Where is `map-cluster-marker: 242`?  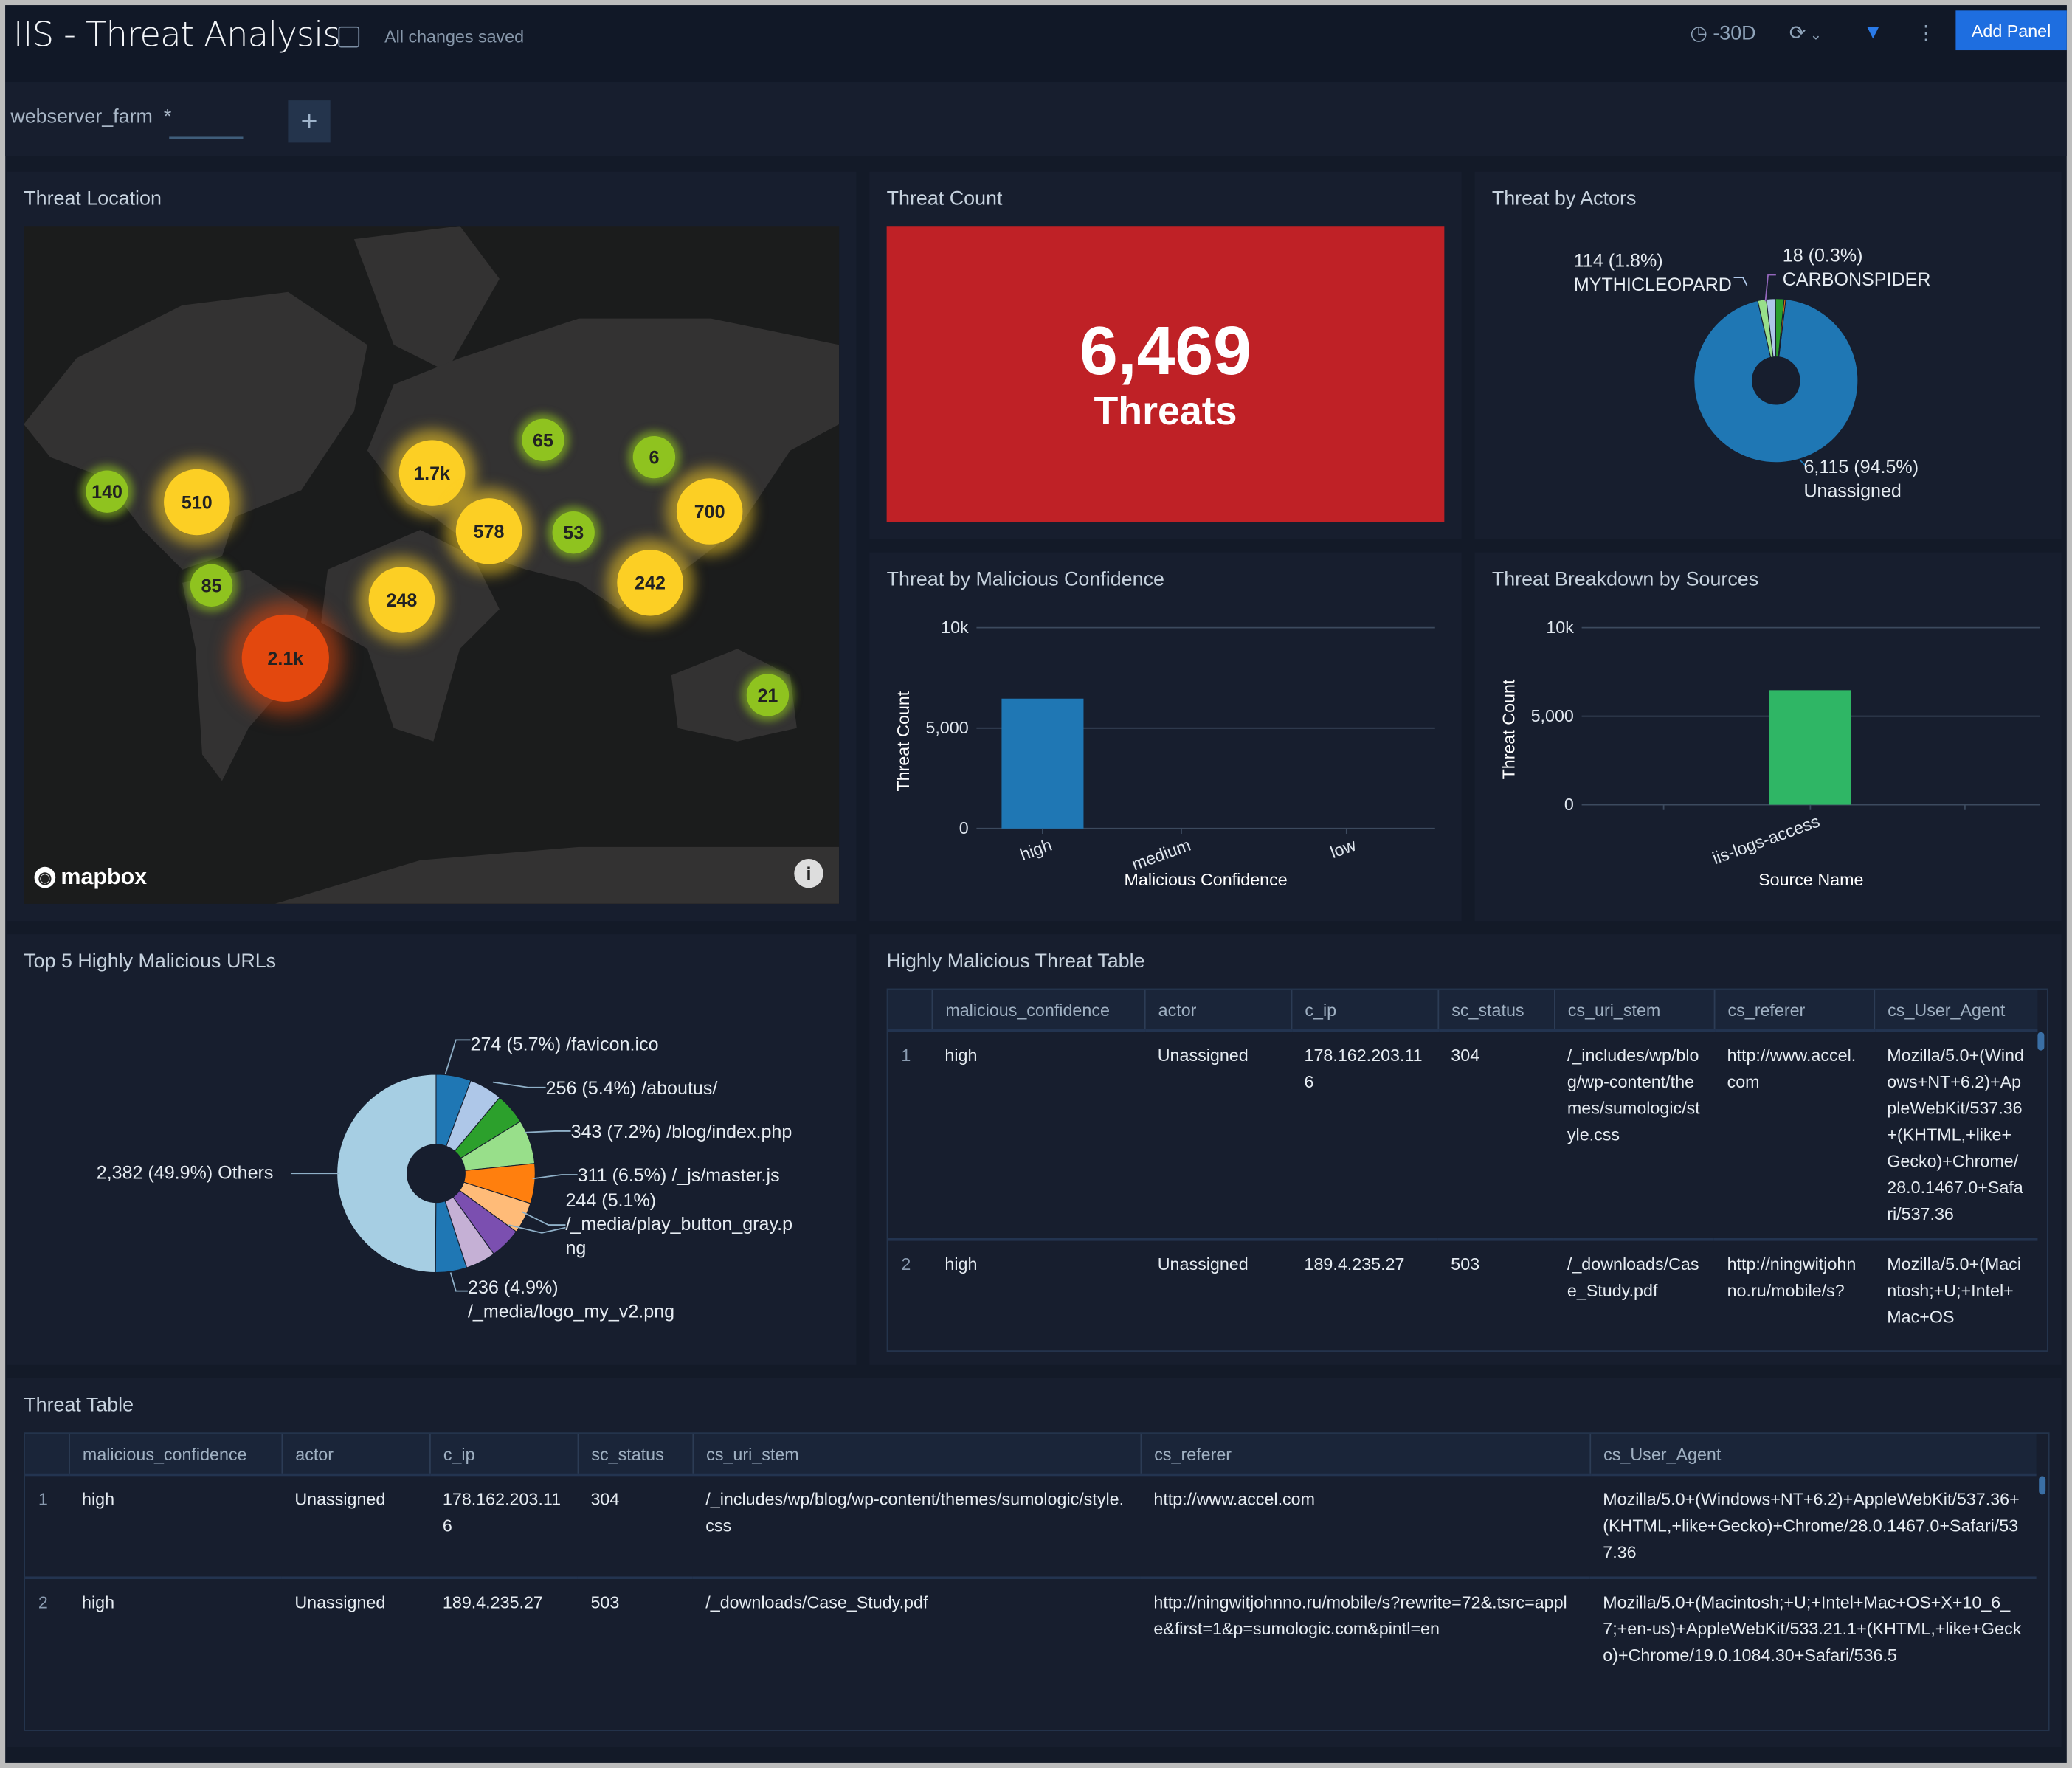 map-cluster-marker: 242 is located at coordinates (650, 582).